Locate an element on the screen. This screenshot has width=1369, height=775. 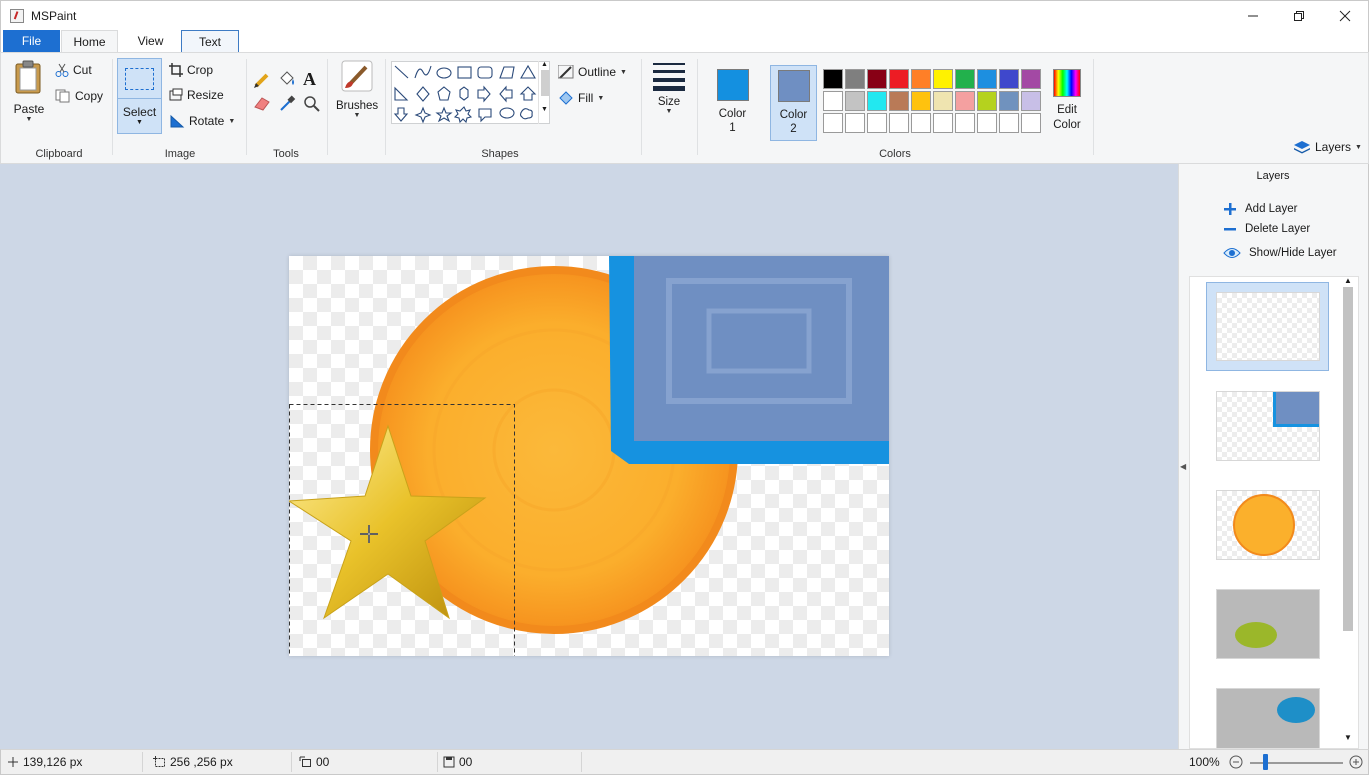
pencil-icon is located at coordinates (262, 80).